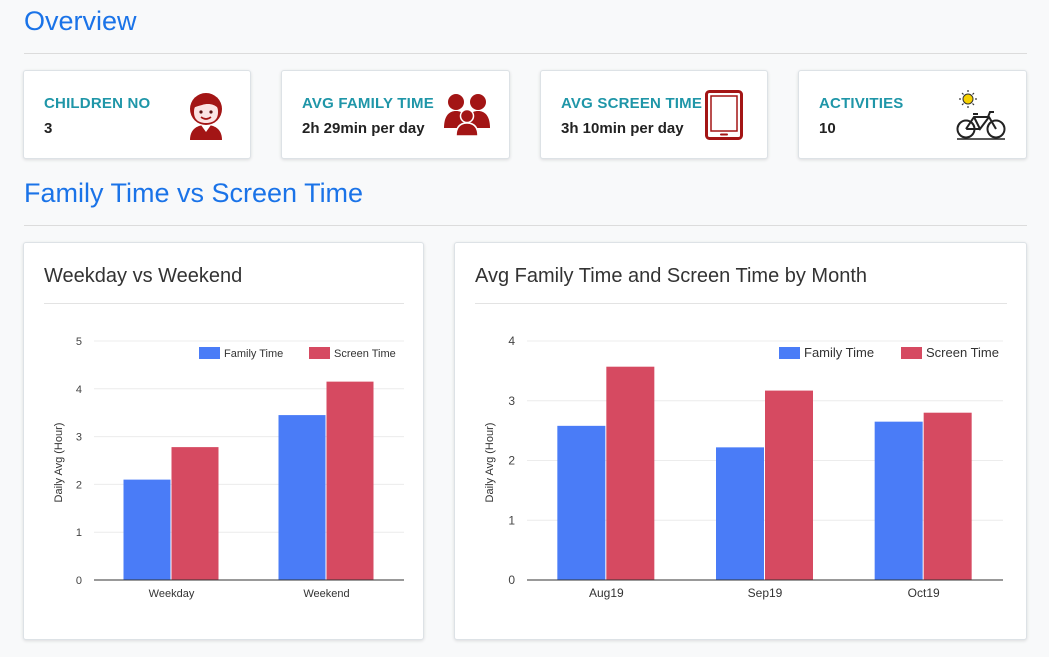  What do you see at coordinates (622, 128) in the screenshot?
I see `stat-value-screen-time: 3h 10min per day` at bounding box center [622, 128].